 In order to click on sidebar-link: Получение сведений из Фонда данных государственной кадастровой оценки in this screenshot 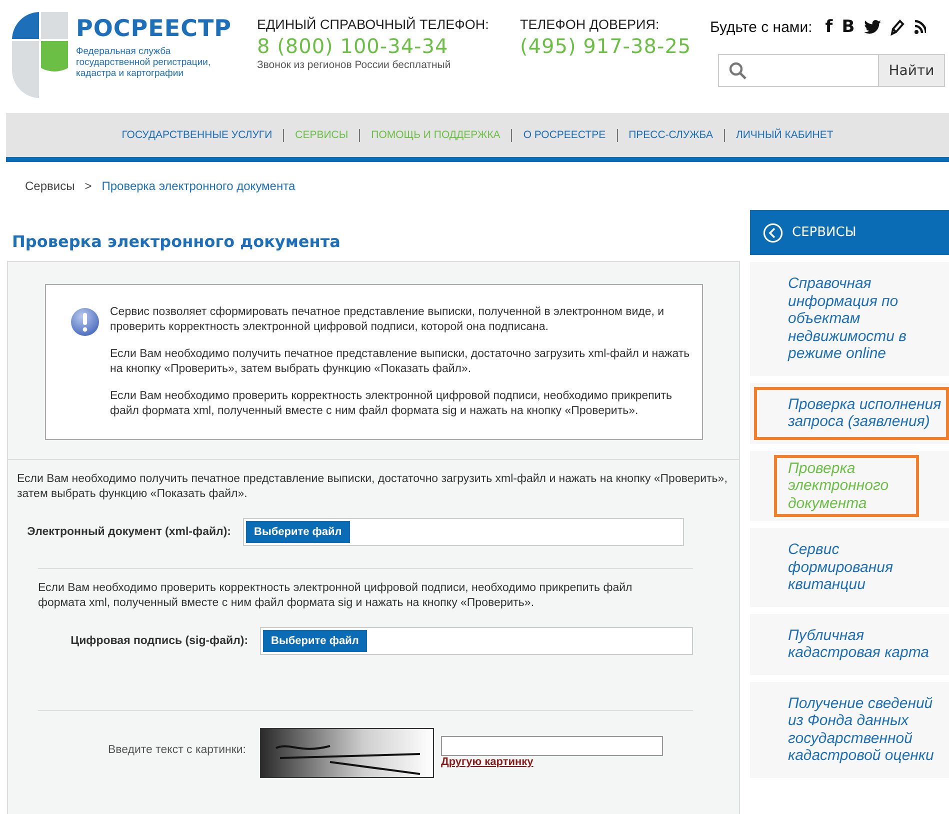, I will do `click(865, 729)`.